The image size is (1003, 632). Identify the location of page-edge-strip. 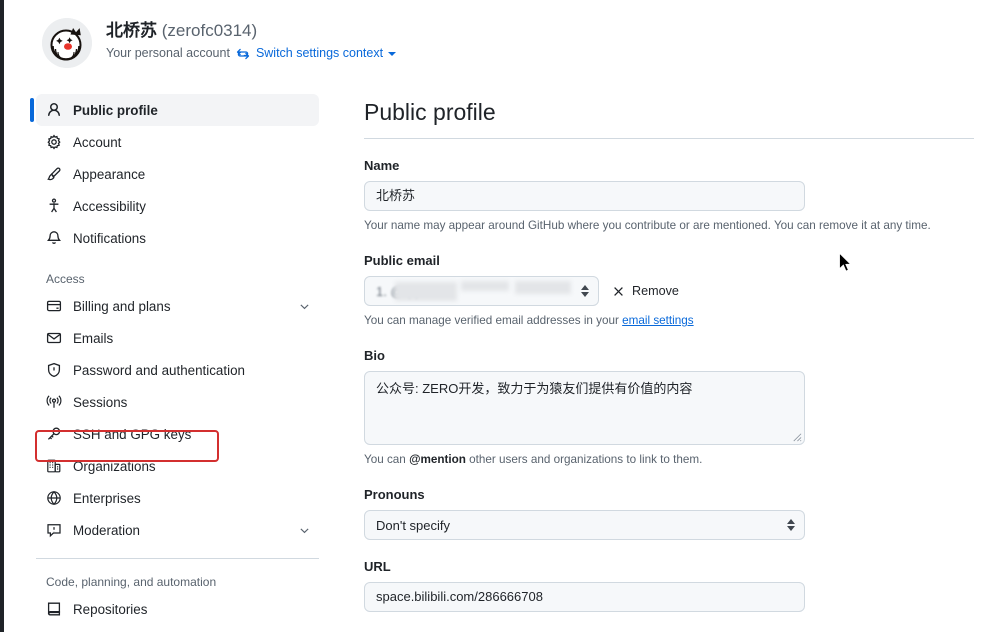
(2, 316).